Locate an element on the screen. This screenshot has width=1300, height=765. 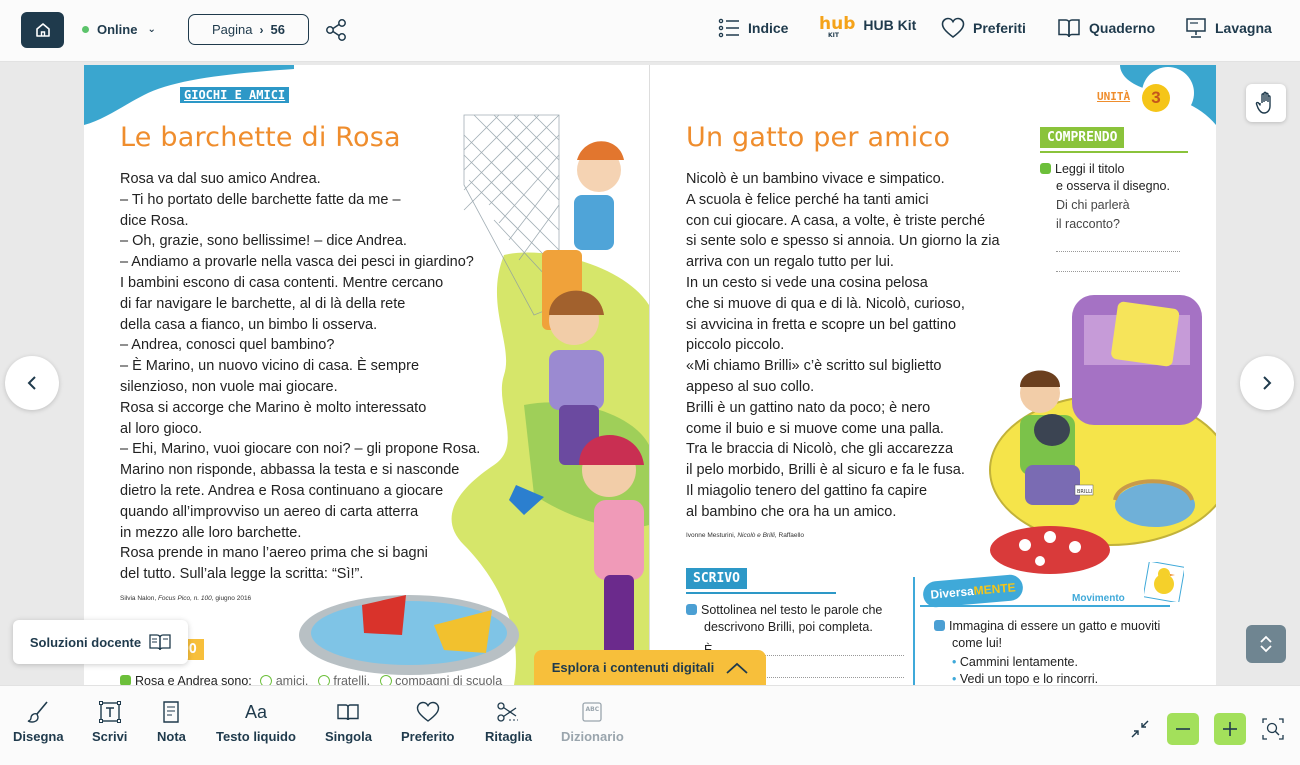
chevron-up-down-icon is located at coordinates (1266, 644).